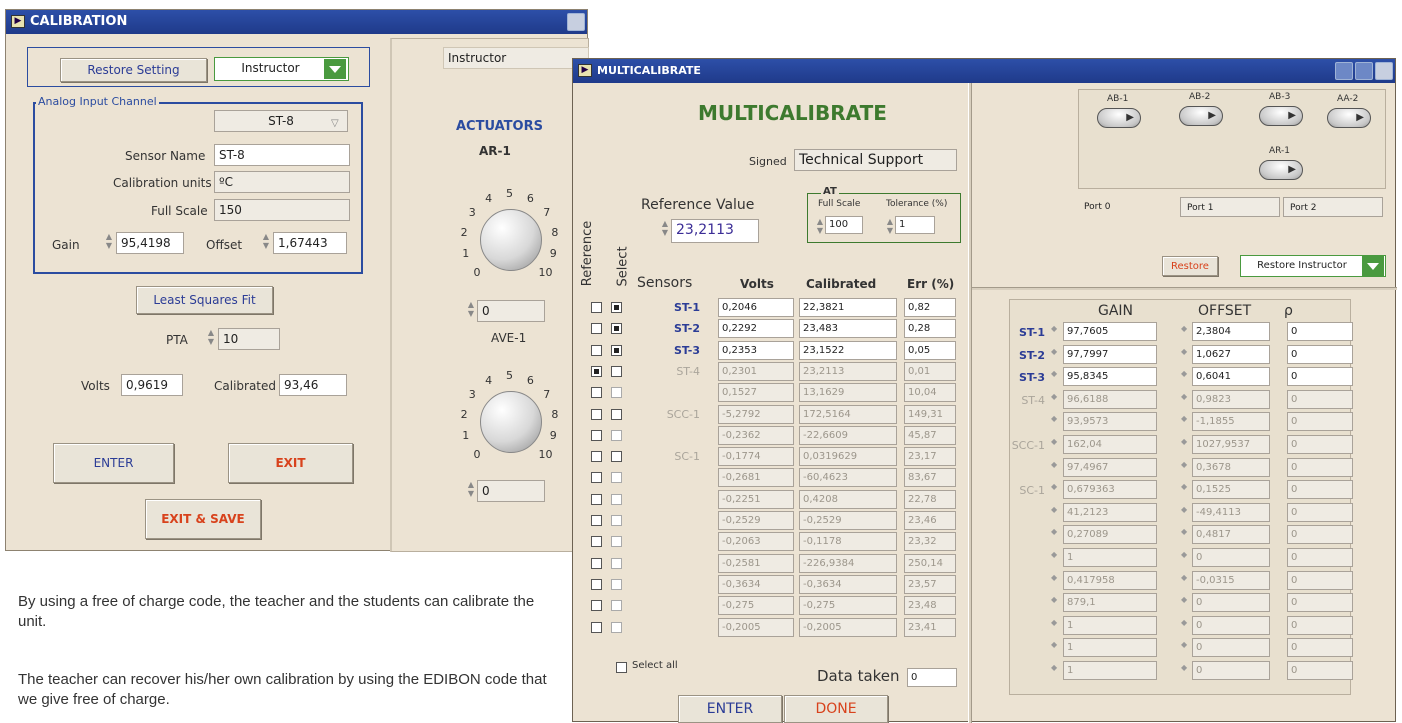 This screenshot has width=1402, height=723. What do you see at coordinates (836, 709) in the screenshot?
I see `done-button: DONE` at bounding box center [836, 709].